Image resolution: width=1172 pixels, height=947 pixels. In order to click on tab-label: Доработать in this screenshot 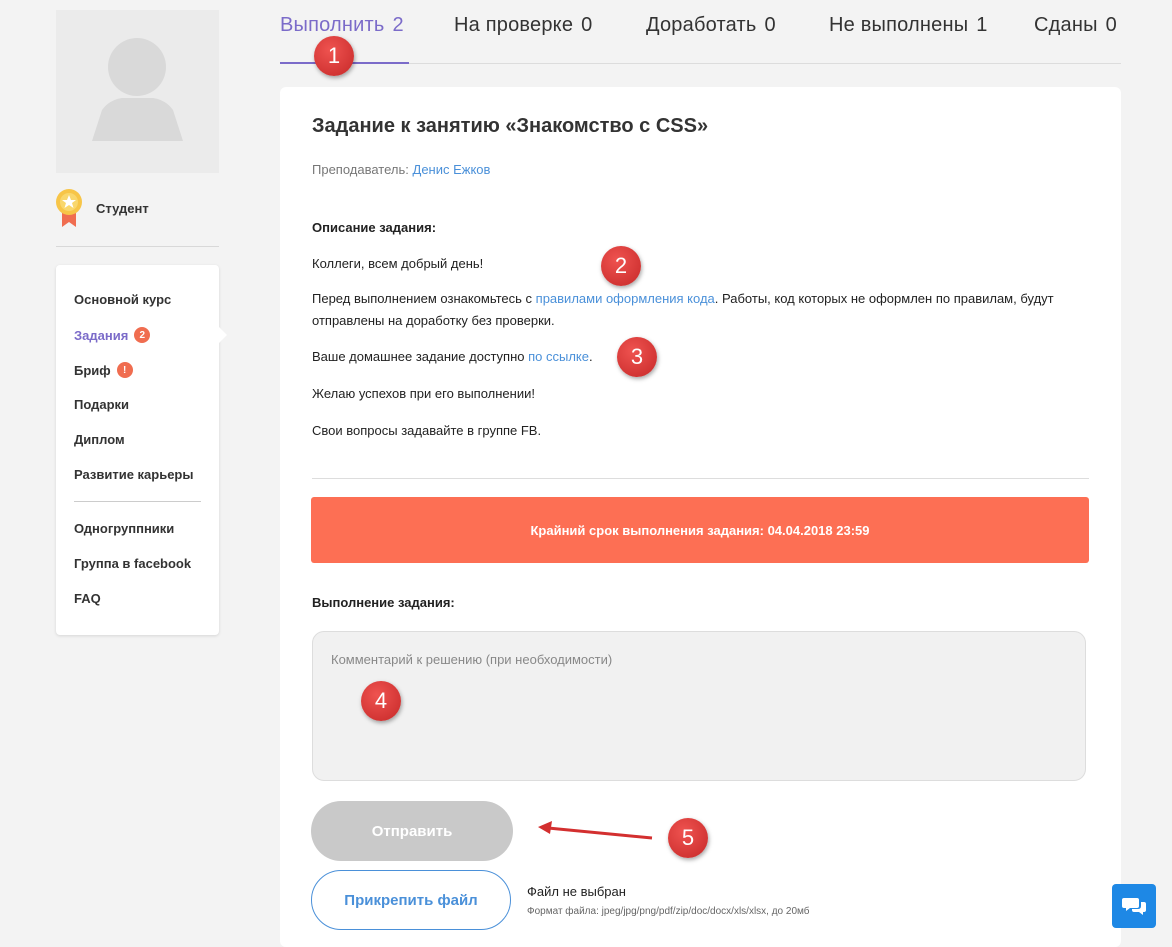, I will do `click(701, 25)`.